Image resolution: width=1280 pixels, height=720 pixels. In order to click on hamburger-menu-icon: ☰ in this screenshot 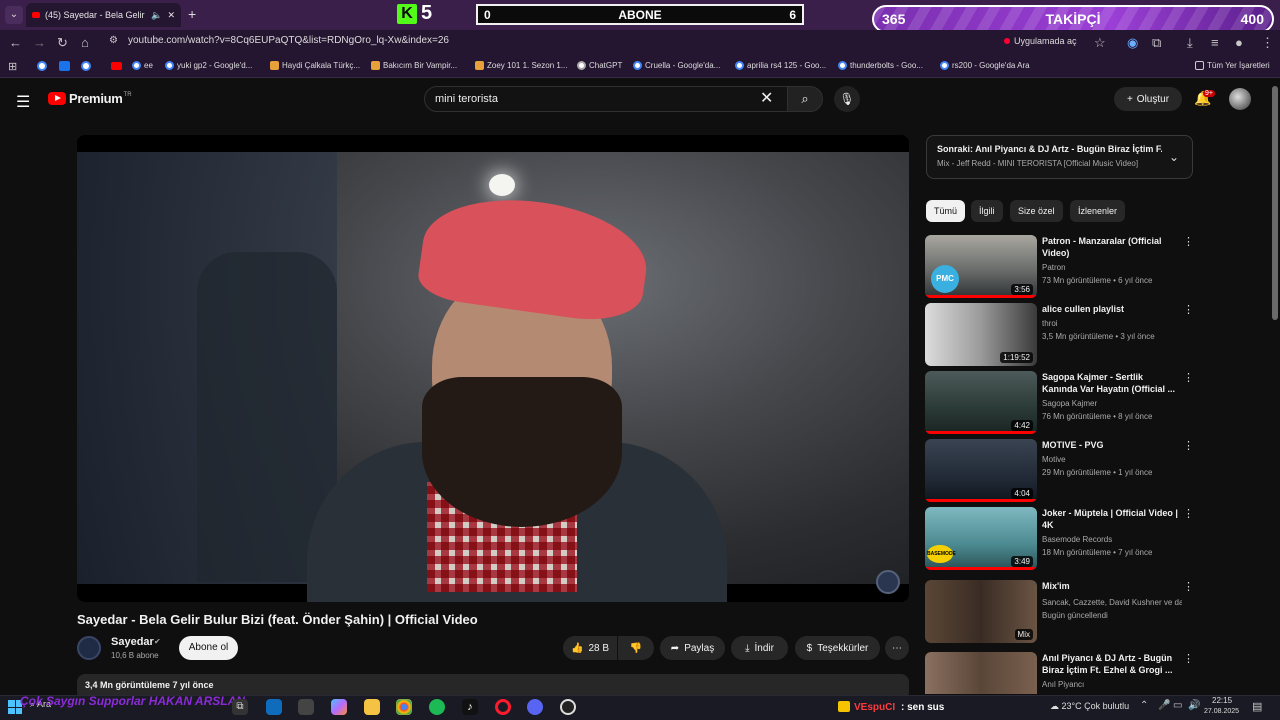, I will do `click(23, 102)`.